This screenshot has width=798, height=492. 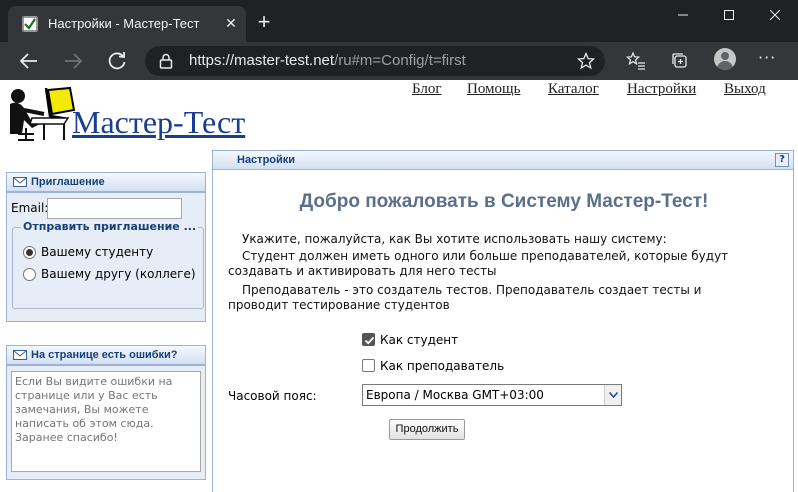 I want to click on feedback-panel-header: На странице есть ошибки?, so click(x=106, y=355).